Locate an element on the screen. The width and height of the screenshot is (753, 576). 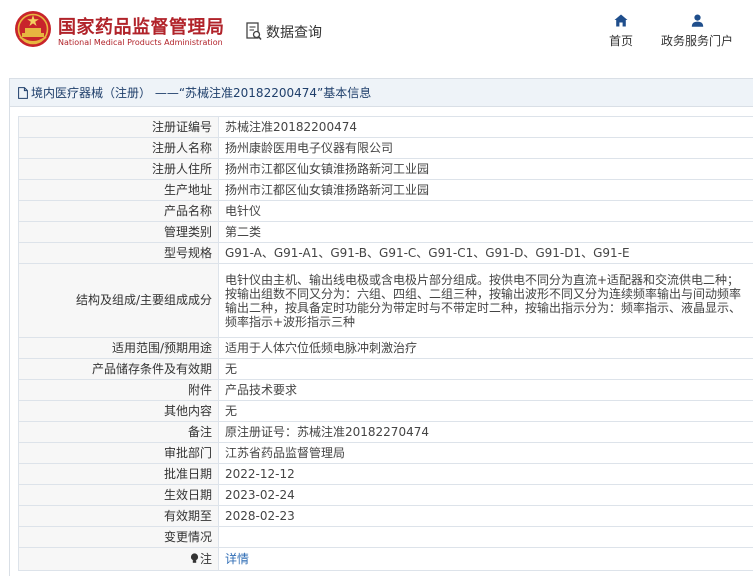
national-emblem-icon is located at coordinates (33, 29).